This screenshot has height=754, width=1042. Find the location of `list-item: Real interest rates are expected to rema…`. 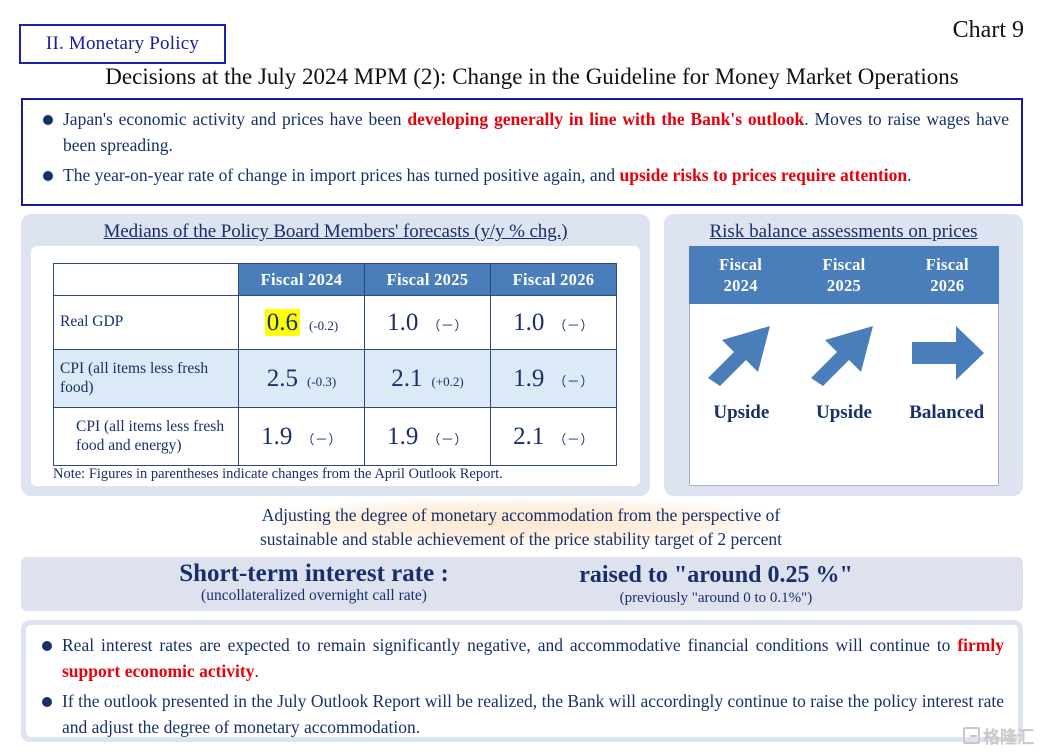

list-item: Real interest rates are expected to rema… is located at coordinates (518, 658).